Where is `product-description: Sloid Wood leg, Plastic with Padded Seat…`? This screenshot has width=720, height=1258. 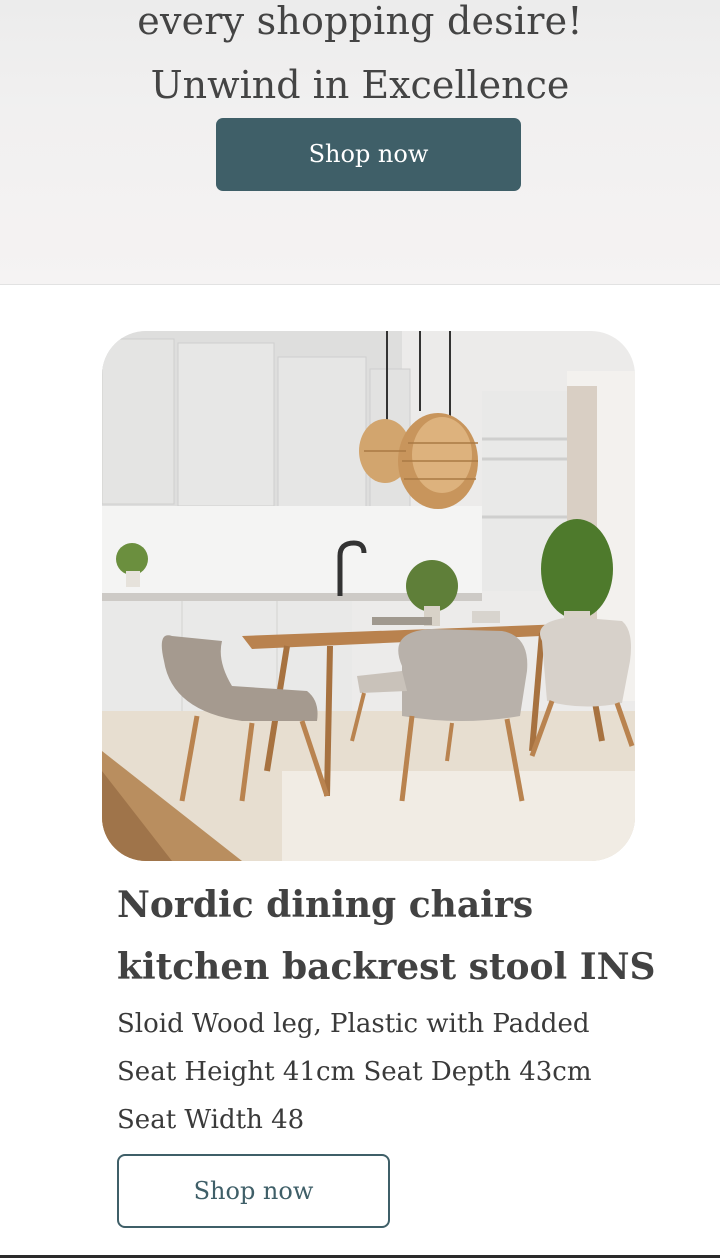
product-description: Sloid Wood leg, Plastic with Padded Seat… is located at coordinates (354, 1072).